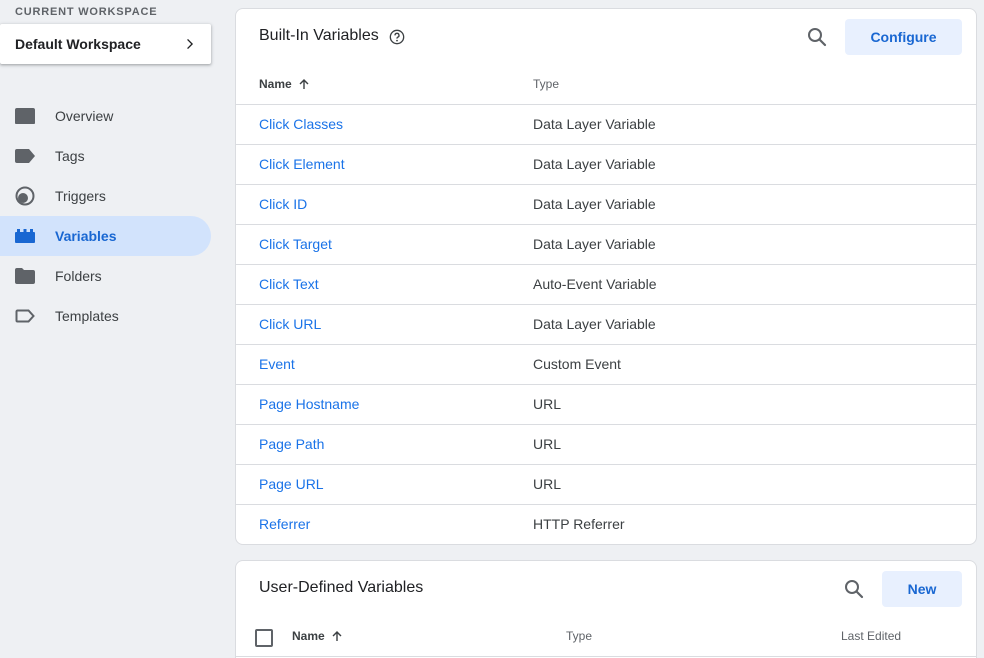  Describe the element at coordinates (606, 656) in the screenshot. I see `divider` at that location.